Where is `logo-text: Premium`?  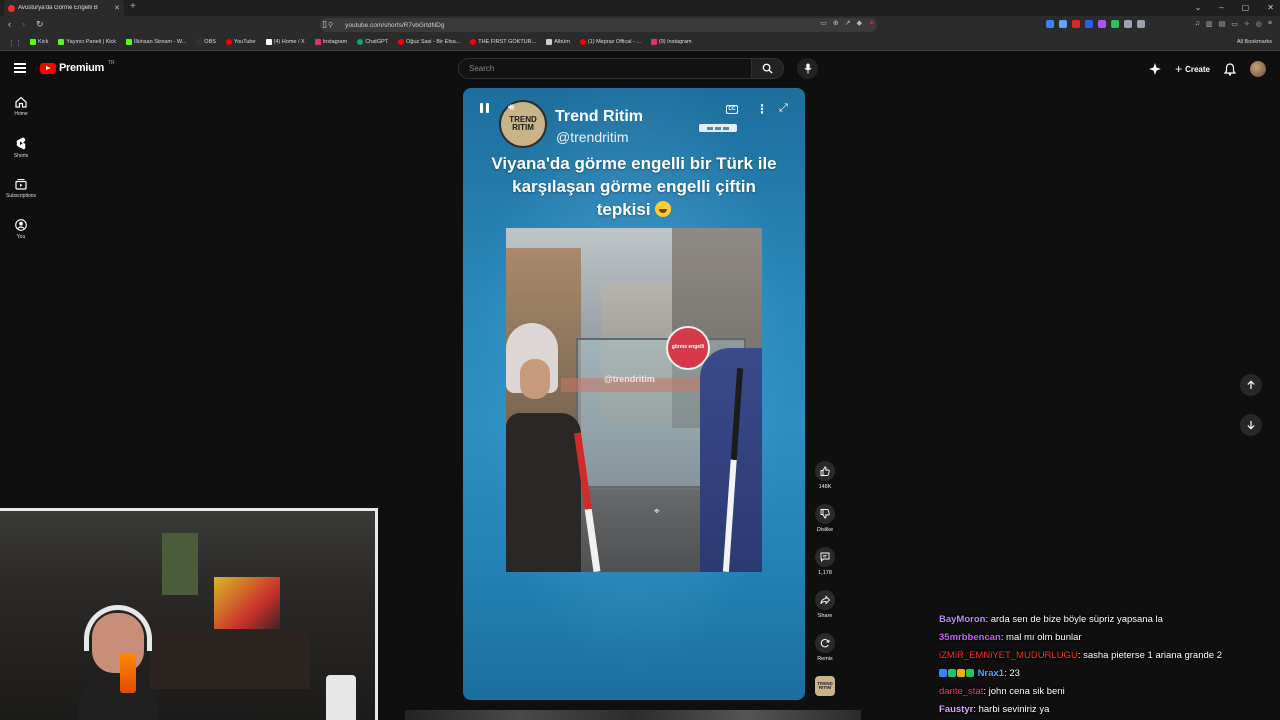
logo-text: Premium is located at coordinates (81, 68).